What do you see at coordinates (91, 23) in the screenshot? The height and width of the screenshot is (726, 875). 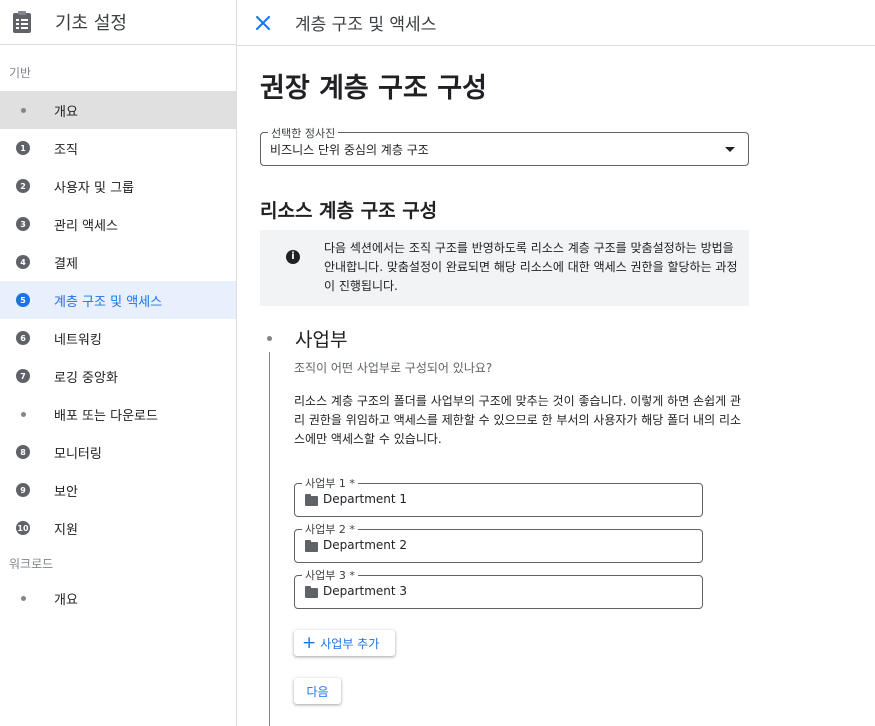 I see `sidebar-title: 기초 설정` at bounding box center [91, 23].